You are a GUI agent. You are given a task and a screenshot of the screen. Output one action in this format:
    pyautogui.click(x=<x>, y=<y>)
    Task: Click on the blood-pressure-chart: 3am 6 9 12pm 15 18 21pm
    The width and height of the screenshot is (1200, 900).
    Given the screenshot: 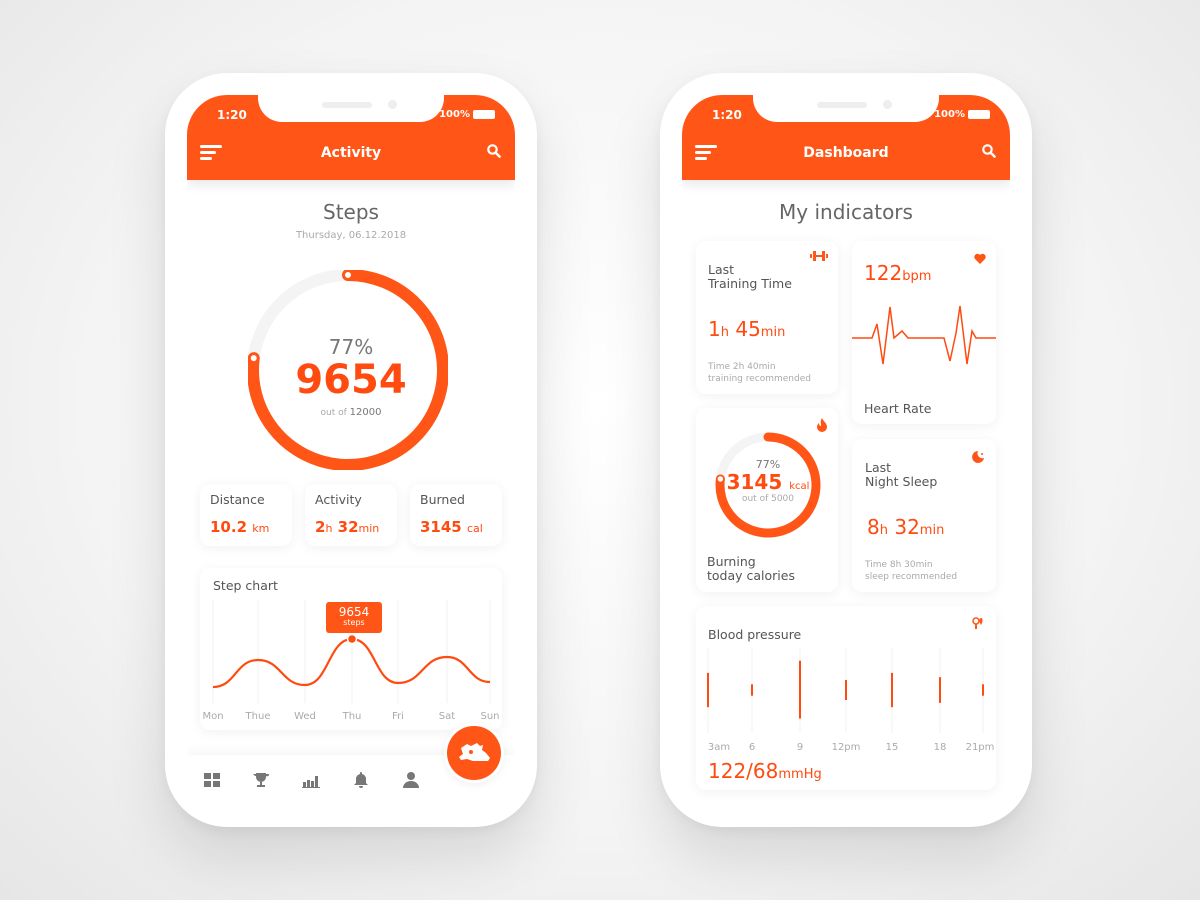 What is the action you would take?
    pyautogui.click(x=851, y=700)
    